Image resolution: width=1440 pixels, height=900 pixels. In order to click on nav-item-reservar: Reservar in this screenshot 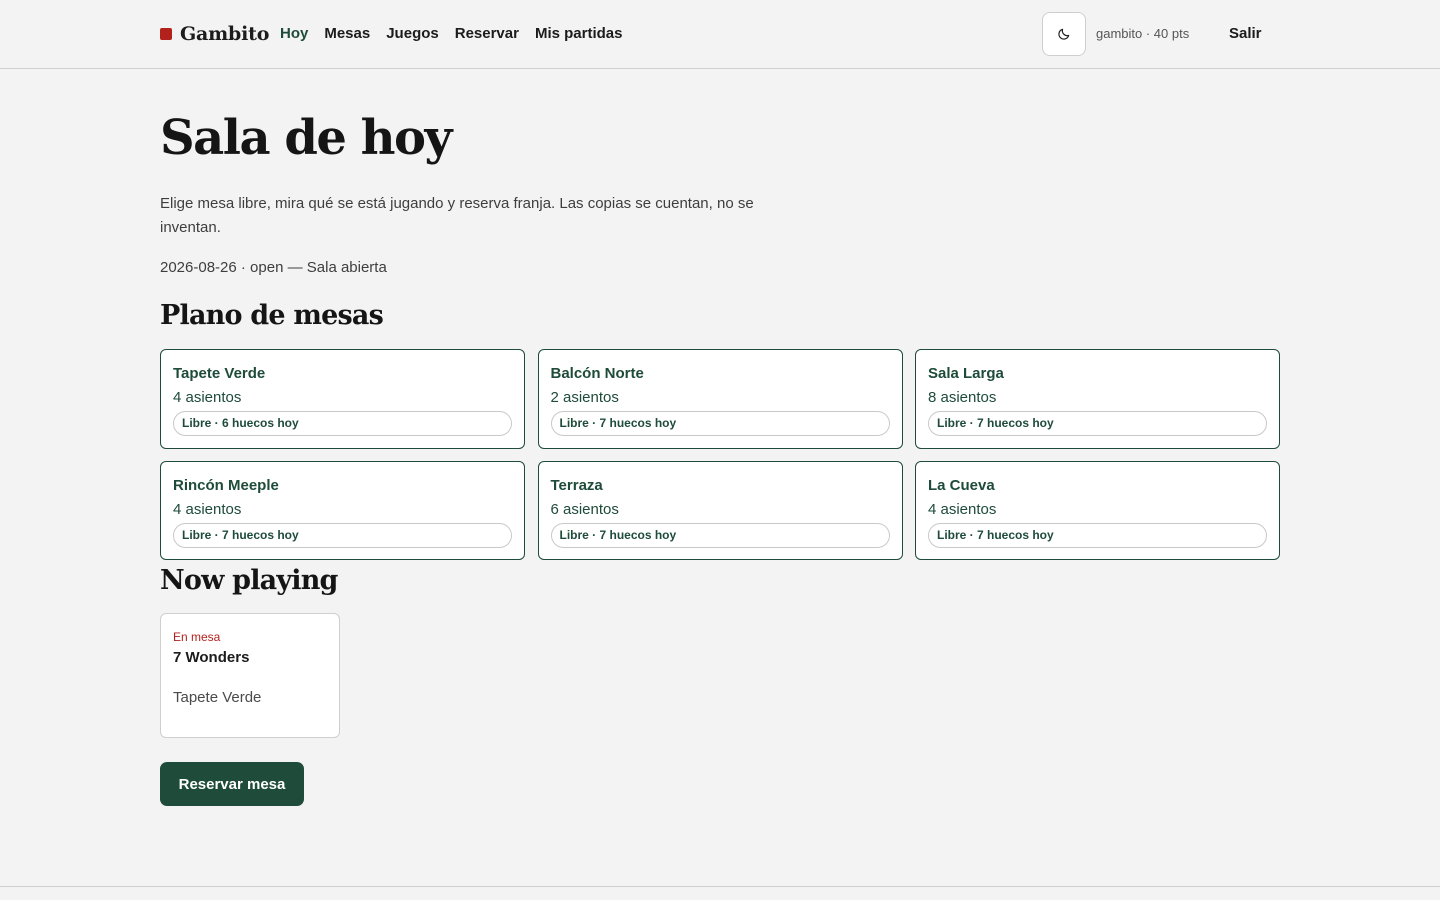, I will do `click(487, 34)`.